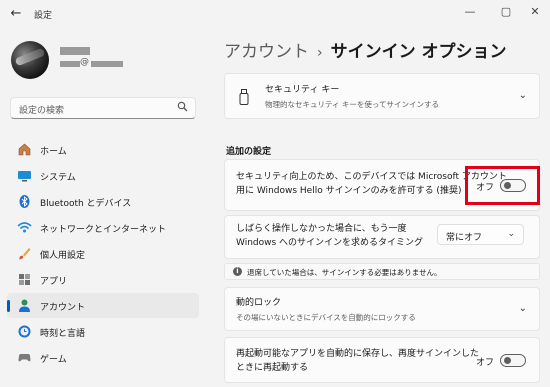  Describe the element at coordinates (302, 90) in the screenshot. I see `security-key-title: セキュリティ キー` at that location.